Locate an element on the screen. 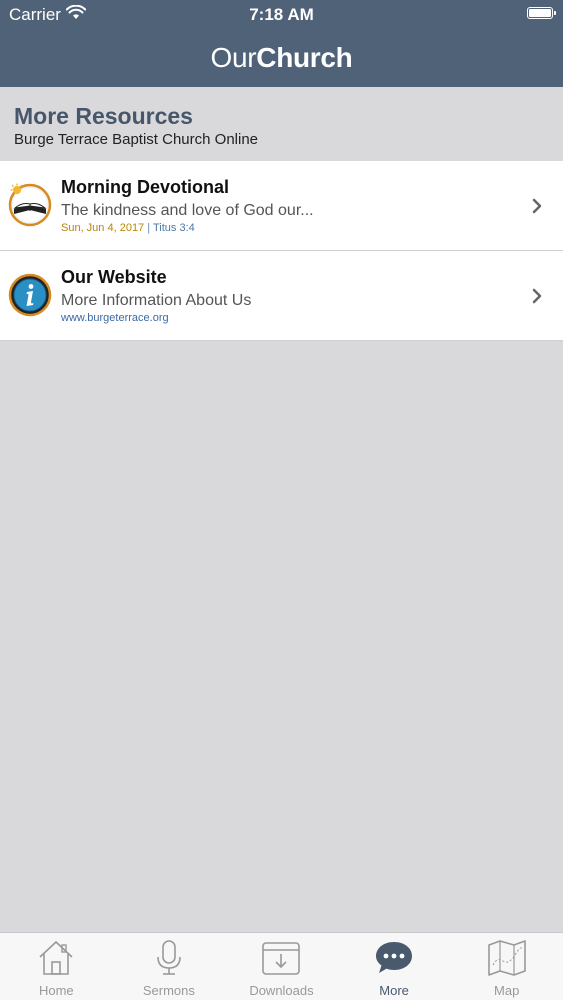 This screenshot has width=563, height=1000. tab-bar: Home Sermons Downloads More Map is located at coordinates (281, 966).